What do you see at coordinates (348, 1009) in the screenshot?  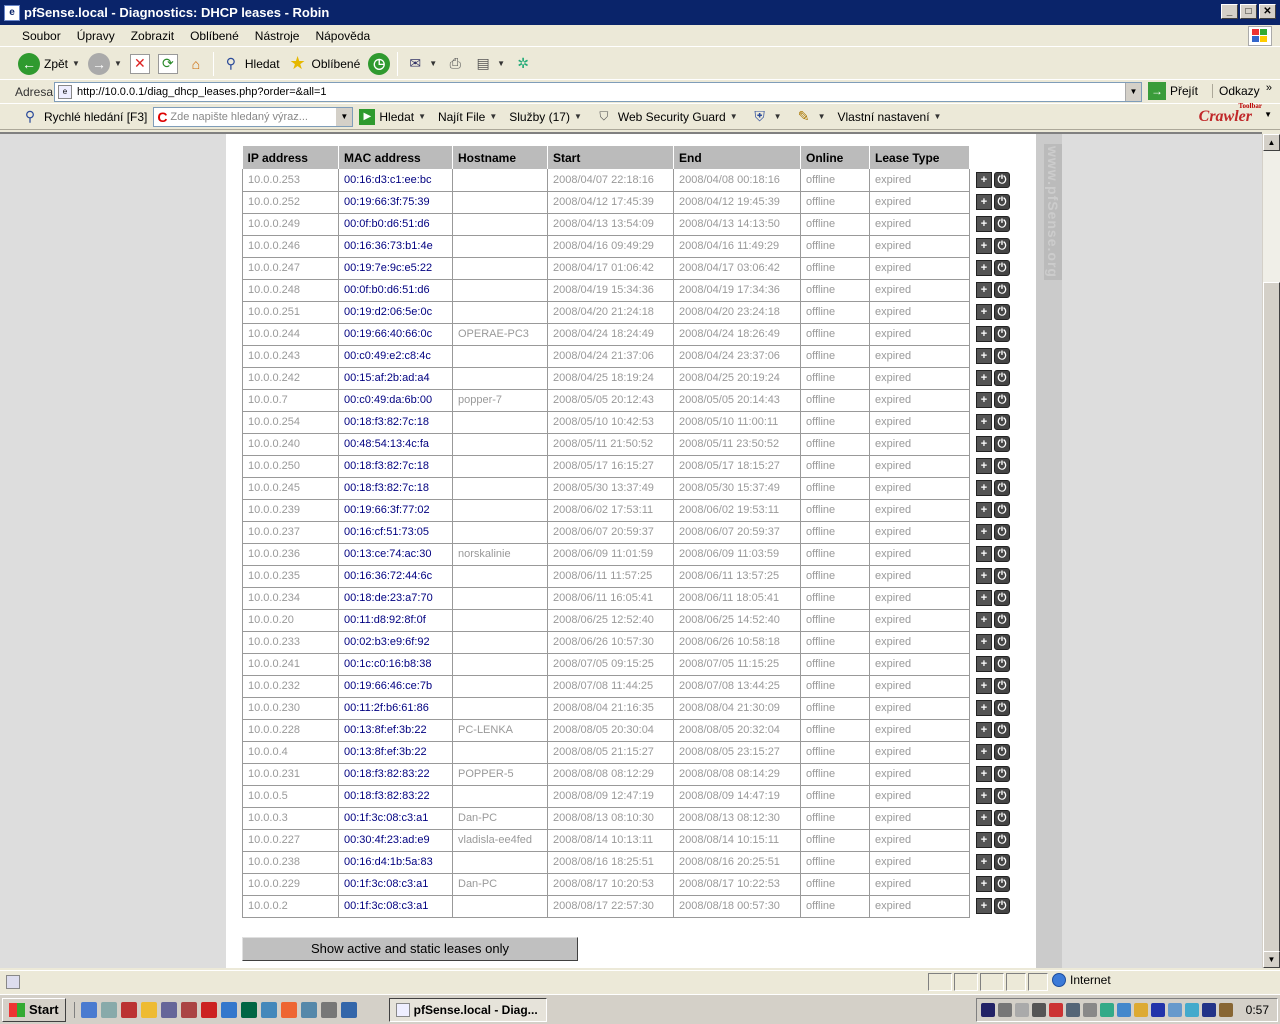 I see `explorer-icon` at bounding box center [348, 1009].